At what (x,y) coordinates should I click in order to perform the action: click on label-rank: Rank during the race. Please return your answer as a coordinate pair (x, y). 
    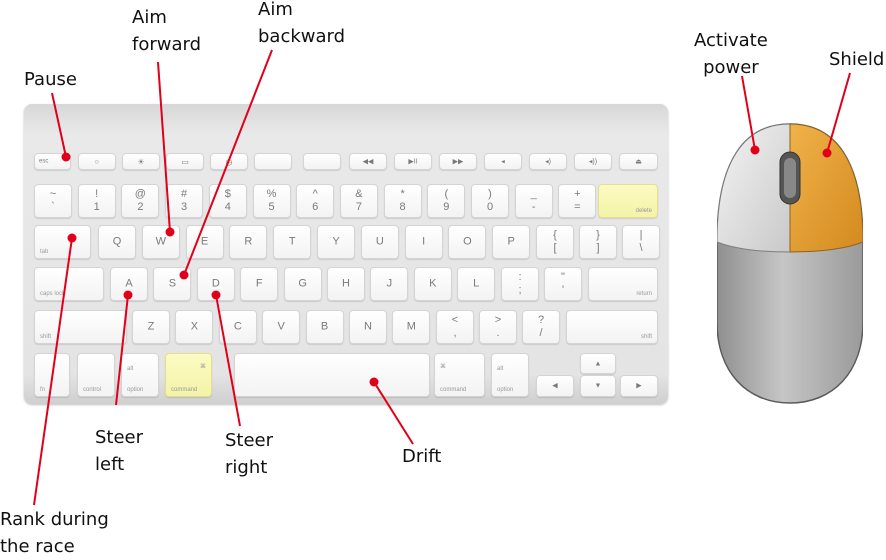
    Looking at the image, I should click on (54, 533).